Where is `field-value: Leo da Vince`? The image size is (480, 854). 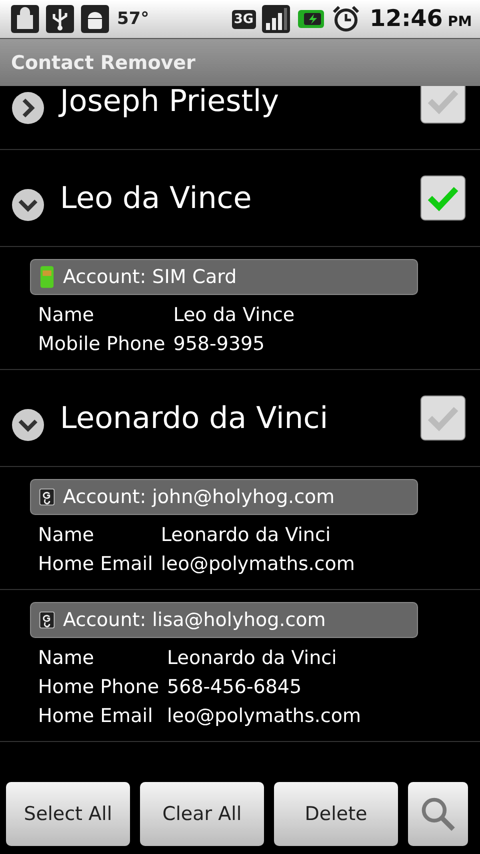
field-value: Leo da Vince is located at coordinates (234, 315).